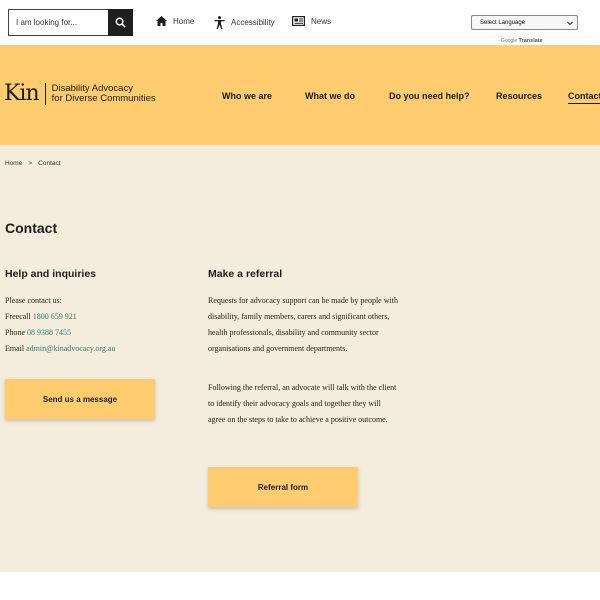 The height and width of the screenshot is (600, 600). I want to click on news-link: News, so click(311, 21).